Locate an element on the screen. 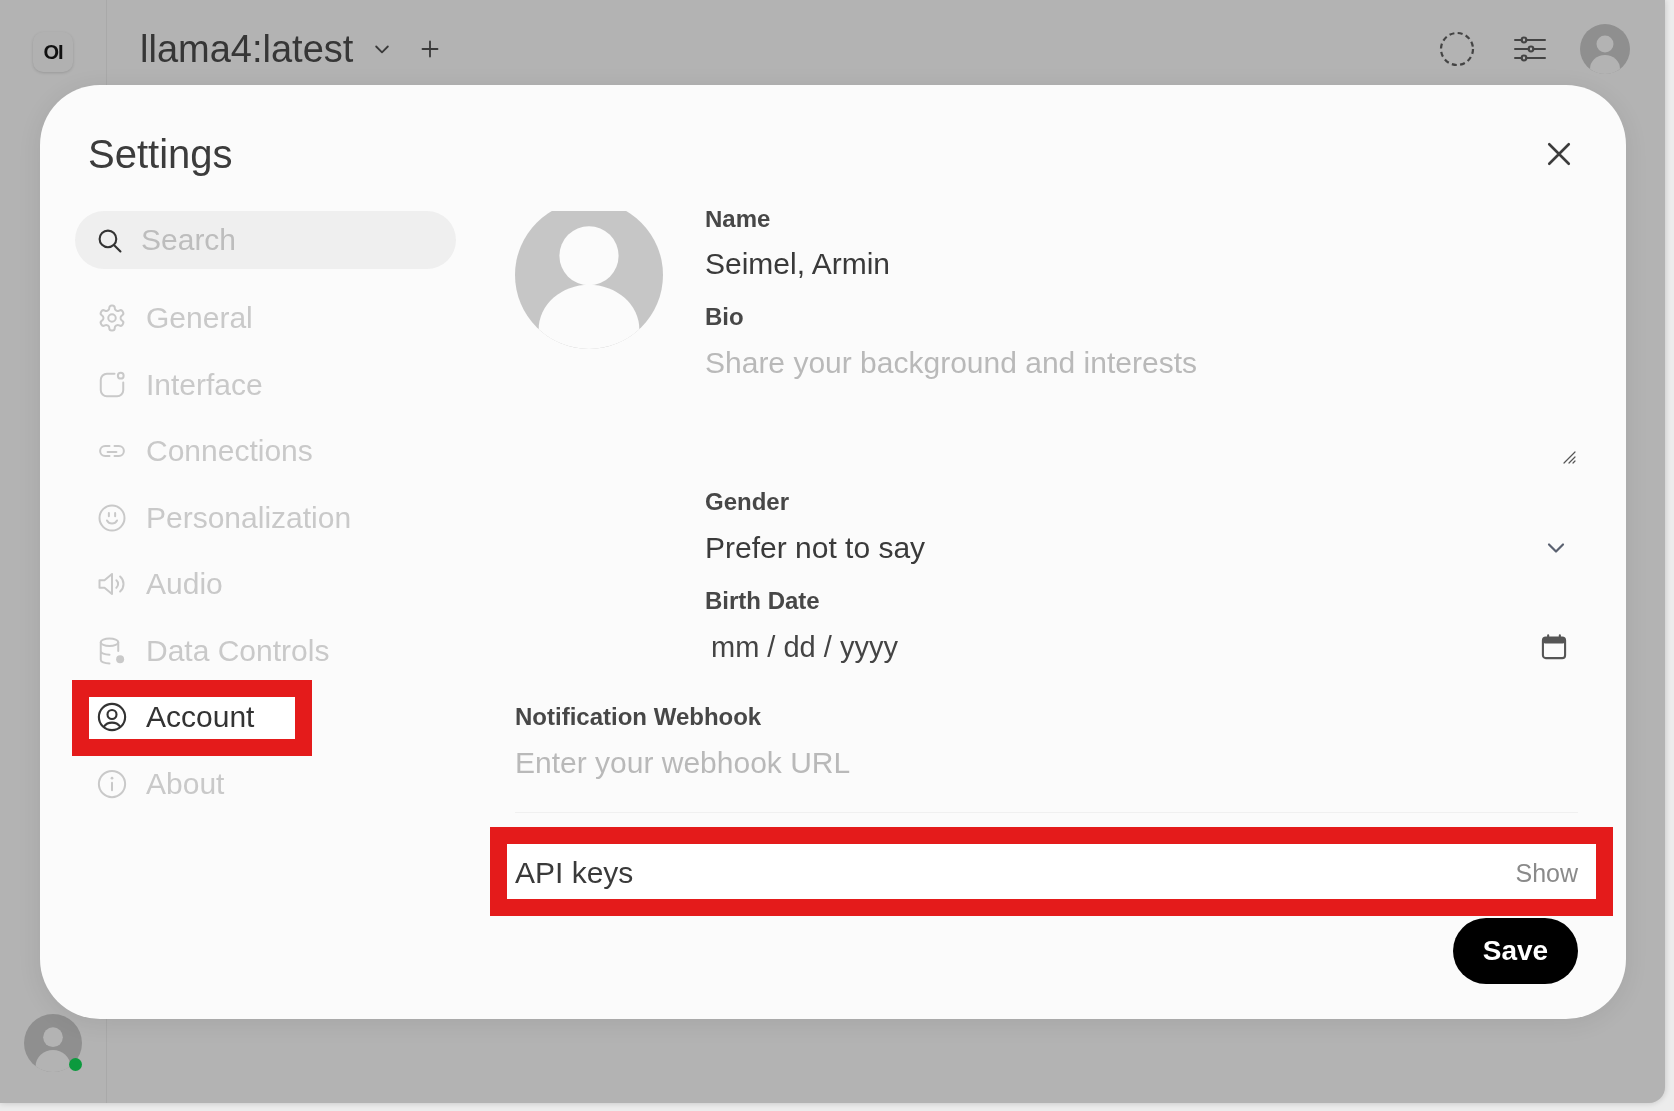 This screenshot has height=1111, width=1674. close-icon is located at coordinates (1559, 154).